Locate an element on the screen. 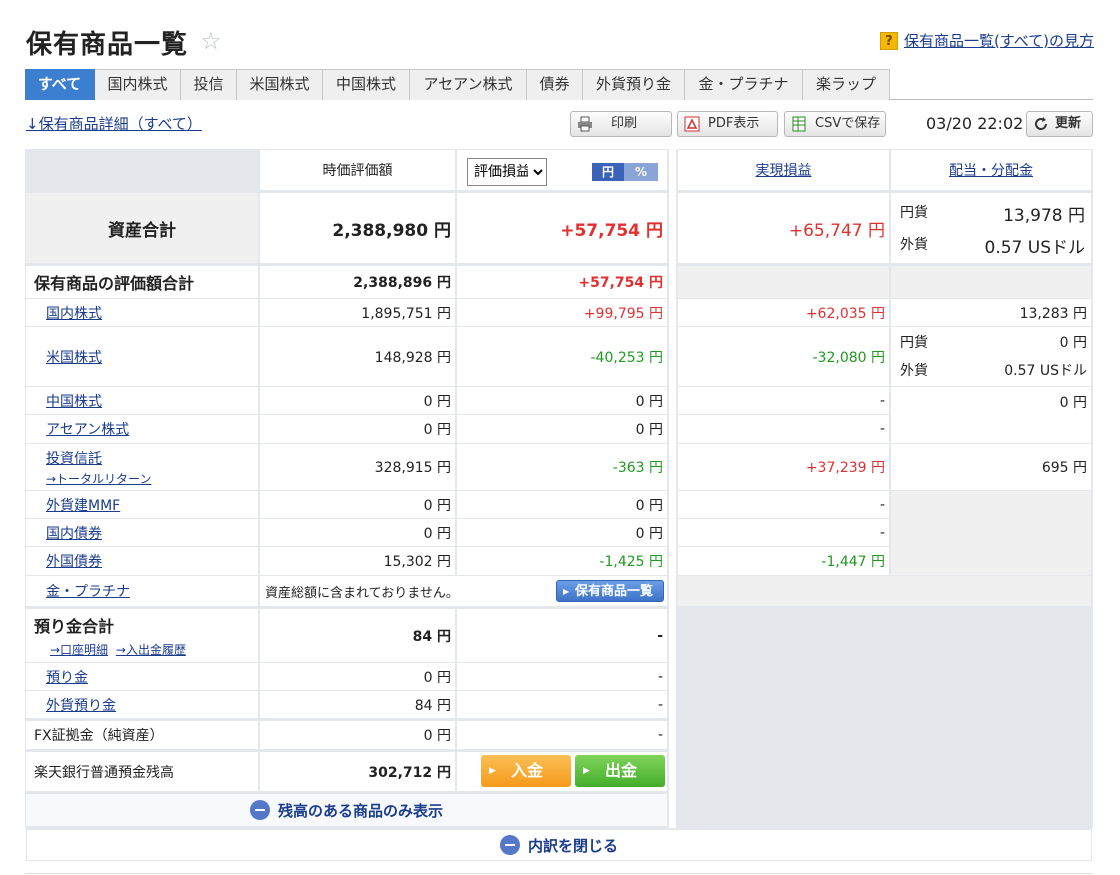  holdings-total-label: 保有商品の評価額合計 is located at coordinates (142, 282).